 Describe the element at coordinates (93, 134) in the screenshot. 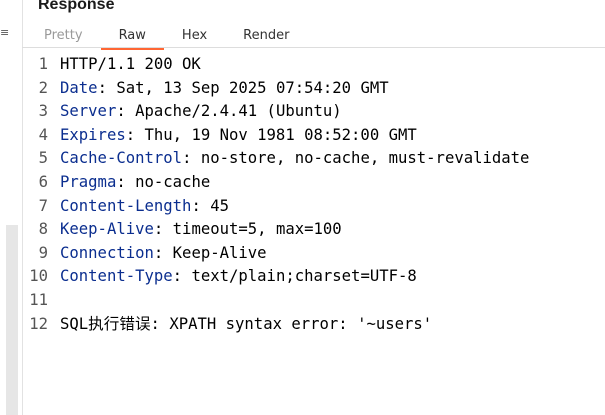

I see `header-name: Expires` at that location.